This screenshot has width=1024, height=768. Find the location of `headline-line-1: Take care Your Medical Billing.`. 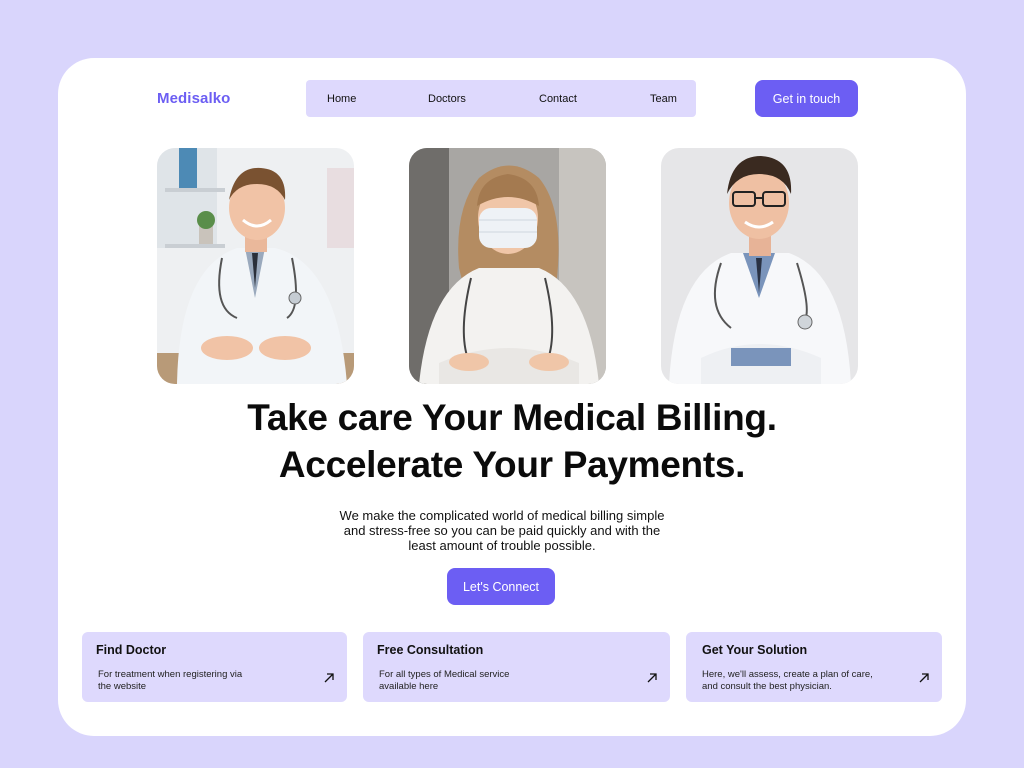

headline-line-1: Take care Your Medical Billing. is located at coordinates (512, 417).